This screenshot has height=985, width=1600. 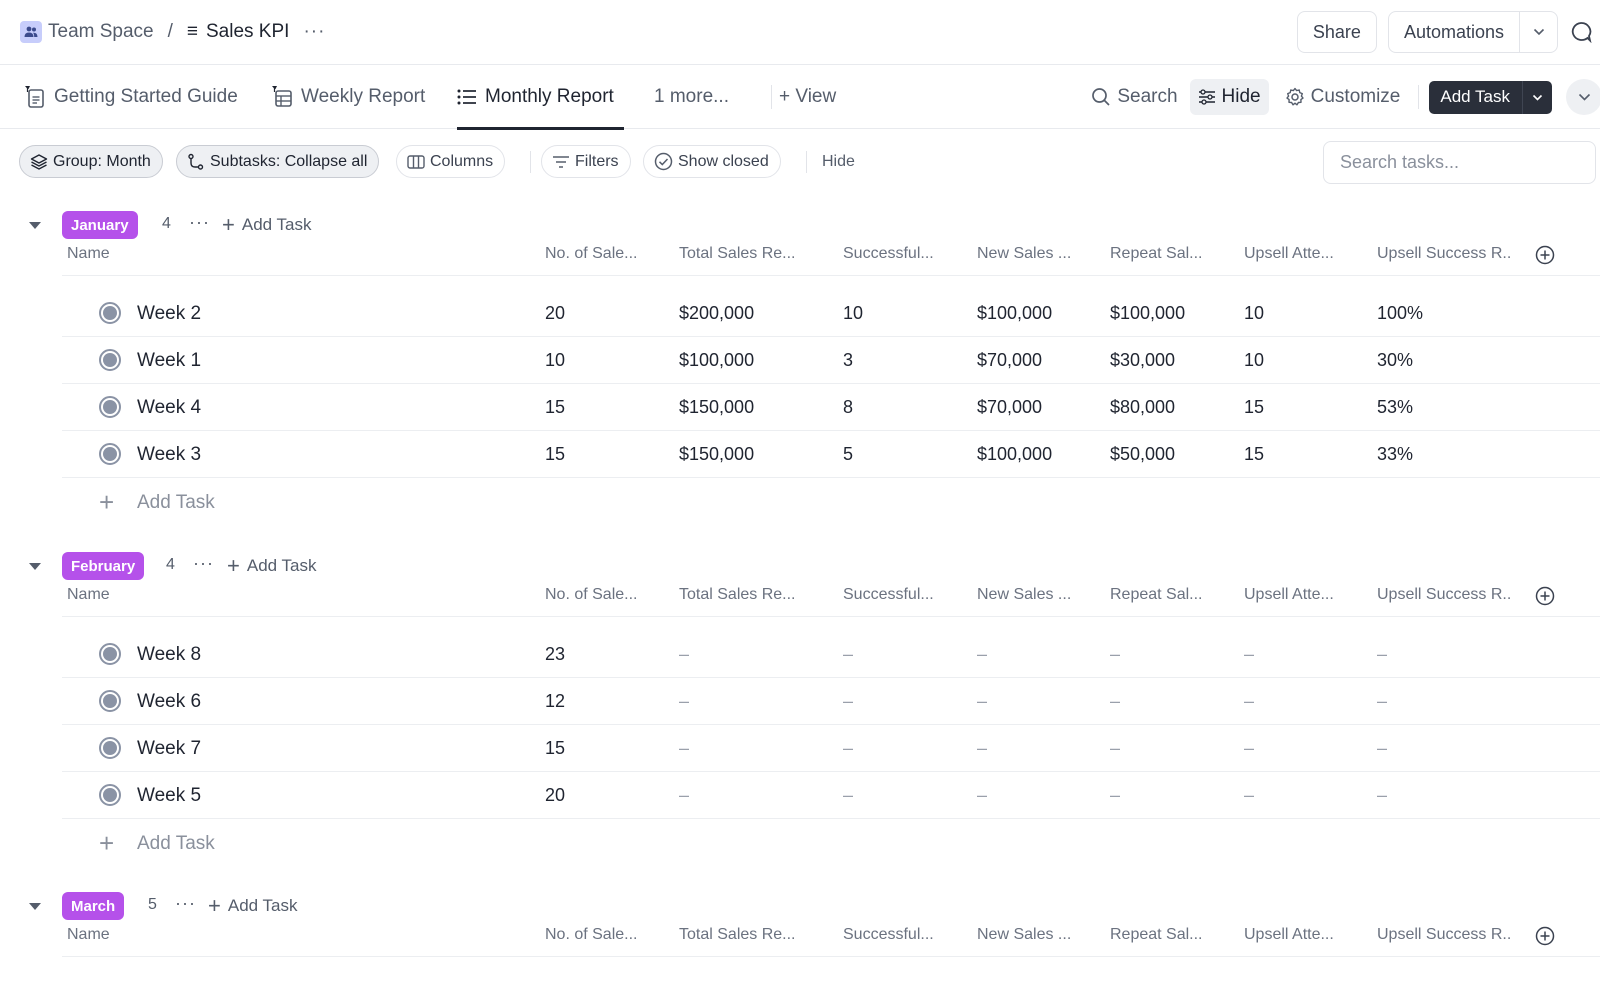 What do you see at coordinates (1583, 97) in the screenshot?
I see `collapse-toolbar-button` at bounding box center [1583, 97].